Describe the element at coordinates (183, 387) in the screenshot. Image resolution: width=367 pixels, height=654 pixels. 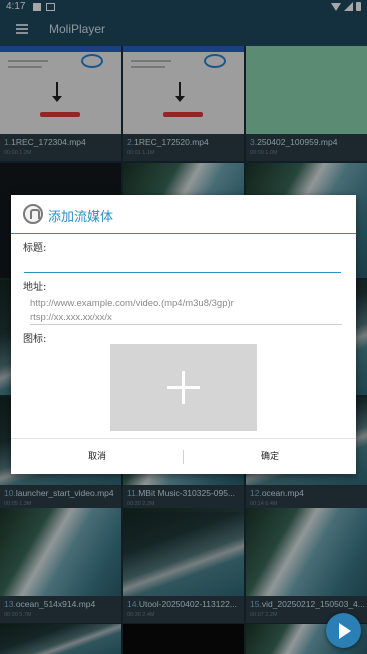
I see `icon-picker` at that location.